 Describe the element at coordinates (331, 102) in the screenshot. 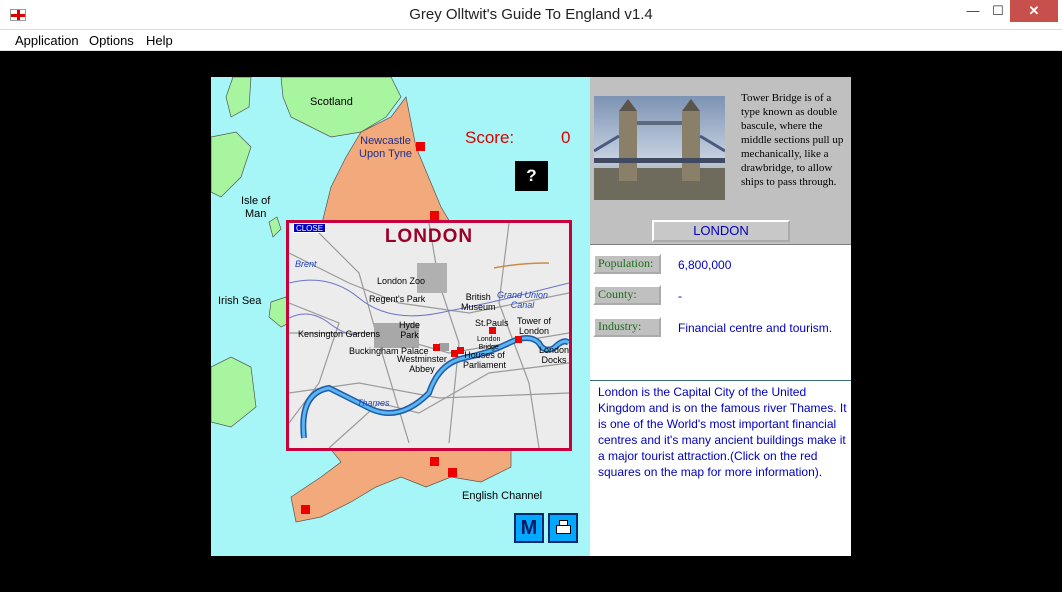

I see `label-scotland: Scotland` at that location.